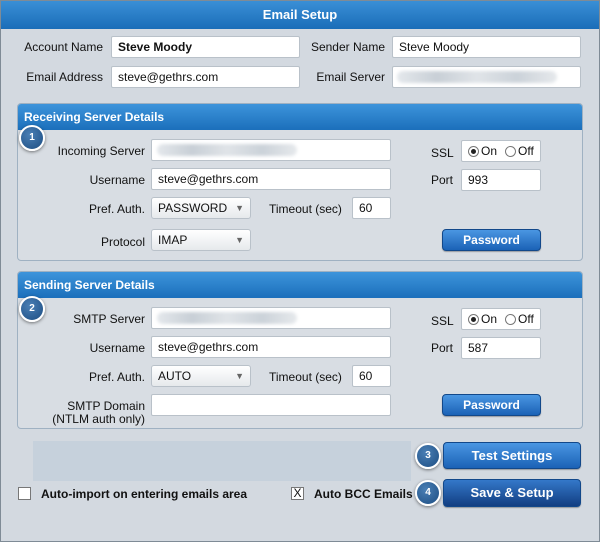 This screenshot has width=600, height=542. What do you see at coordinates (64, 77) in the screenshot?
I see `email-address-label: Email Address` at bounding box center [64, 77].